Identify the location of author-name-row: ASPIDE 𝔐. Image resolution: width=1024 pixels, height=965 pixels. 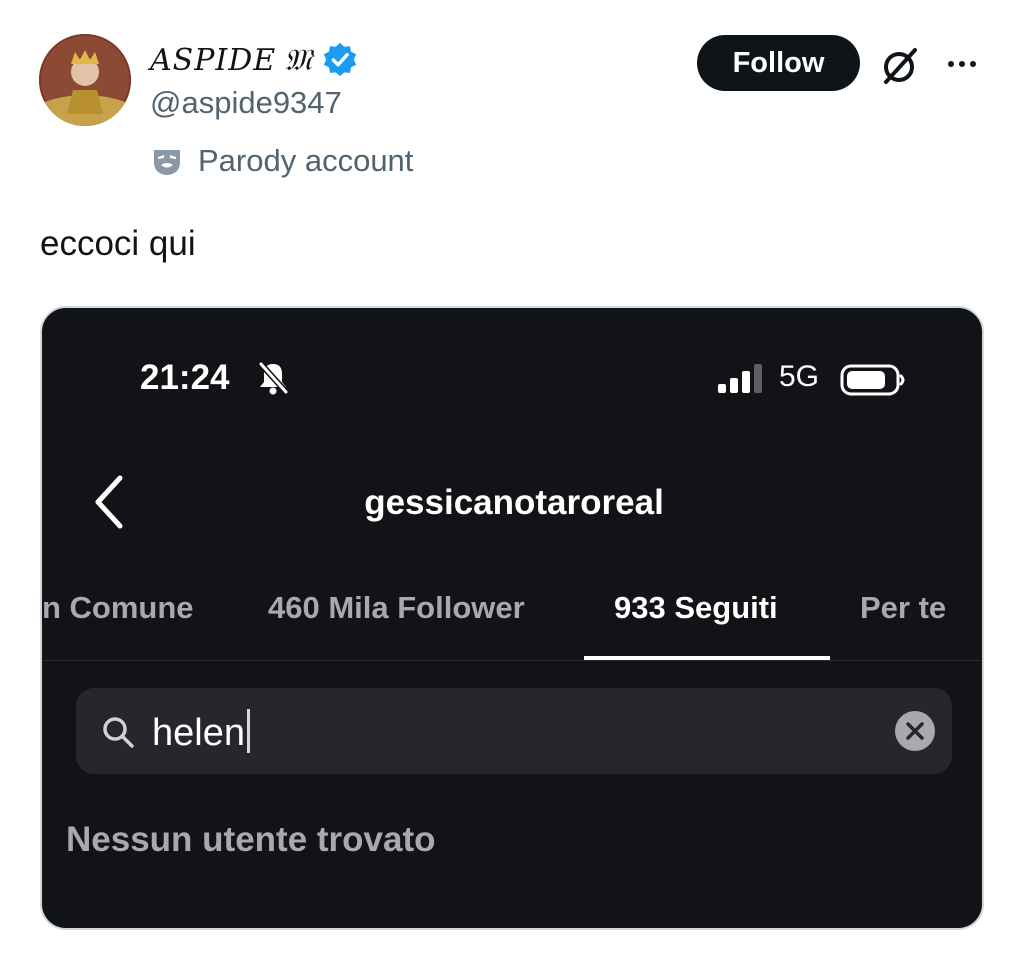
(254, 60).